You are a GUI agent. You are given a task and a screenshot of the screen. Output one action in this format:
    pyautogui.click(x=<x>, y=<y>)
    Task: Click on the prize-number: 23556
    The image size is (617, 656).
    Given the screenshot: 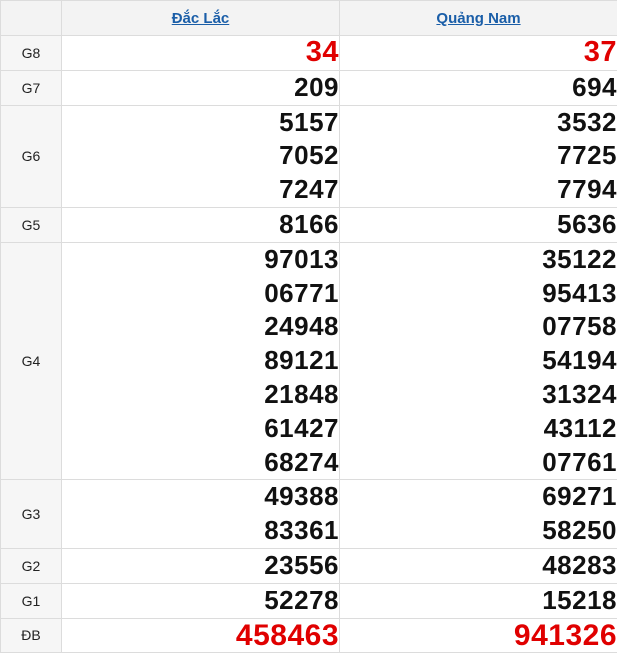 What is the action you would take?
    pyautogui.click(x=301, y=564)
    